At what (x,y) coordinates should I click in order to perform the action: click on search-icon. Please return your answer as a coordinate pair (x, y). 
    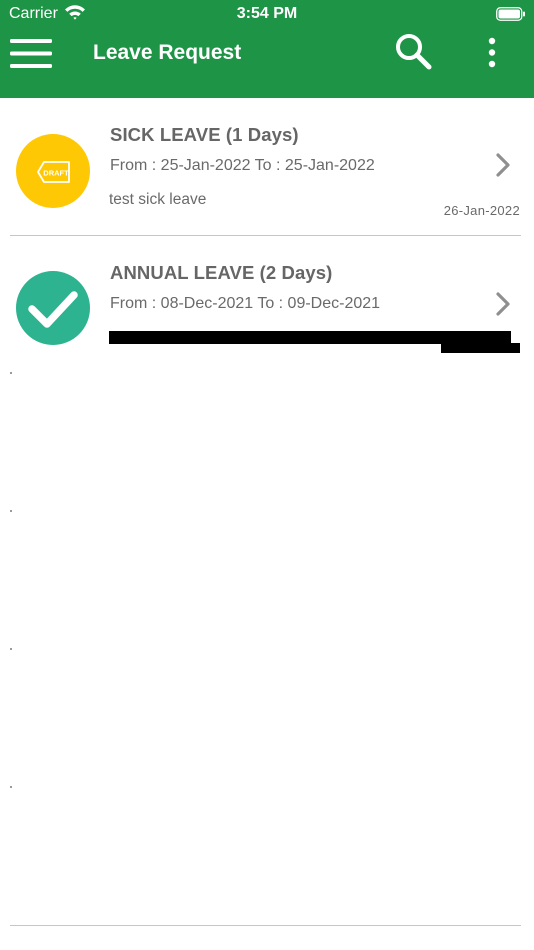
    Looking at the image, I should click on (414, 52).